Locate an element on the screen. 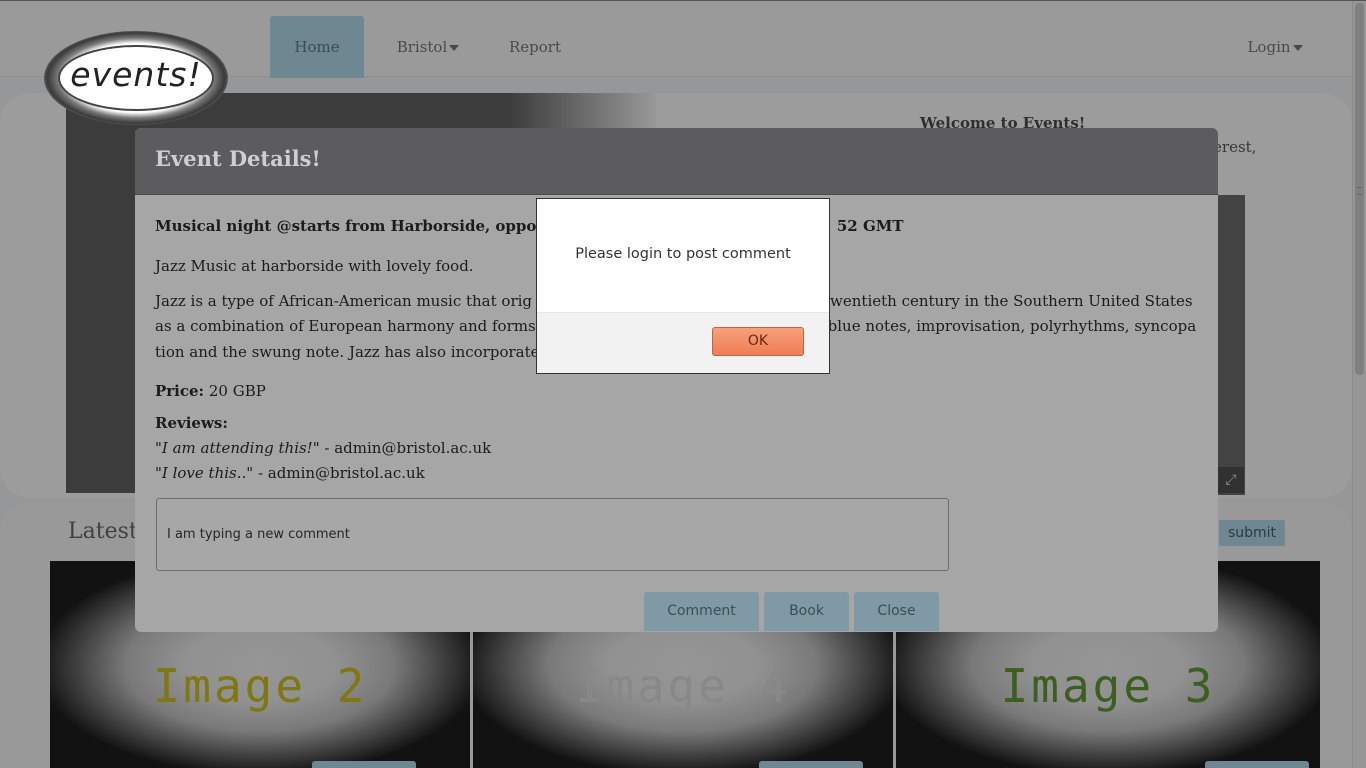 This screenshot has width=1366, height=768. review-text: I love this.. is located at coordinates (204, 473).